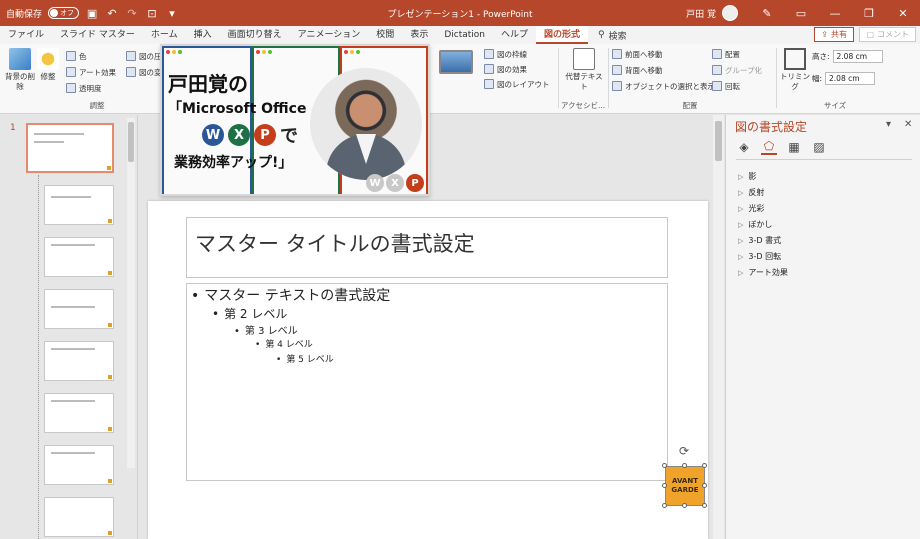 Image resolution: width=920 pixels, height=539 pixels. I want to click on send-backward-button: 背面へ移動, so click(637, 70).